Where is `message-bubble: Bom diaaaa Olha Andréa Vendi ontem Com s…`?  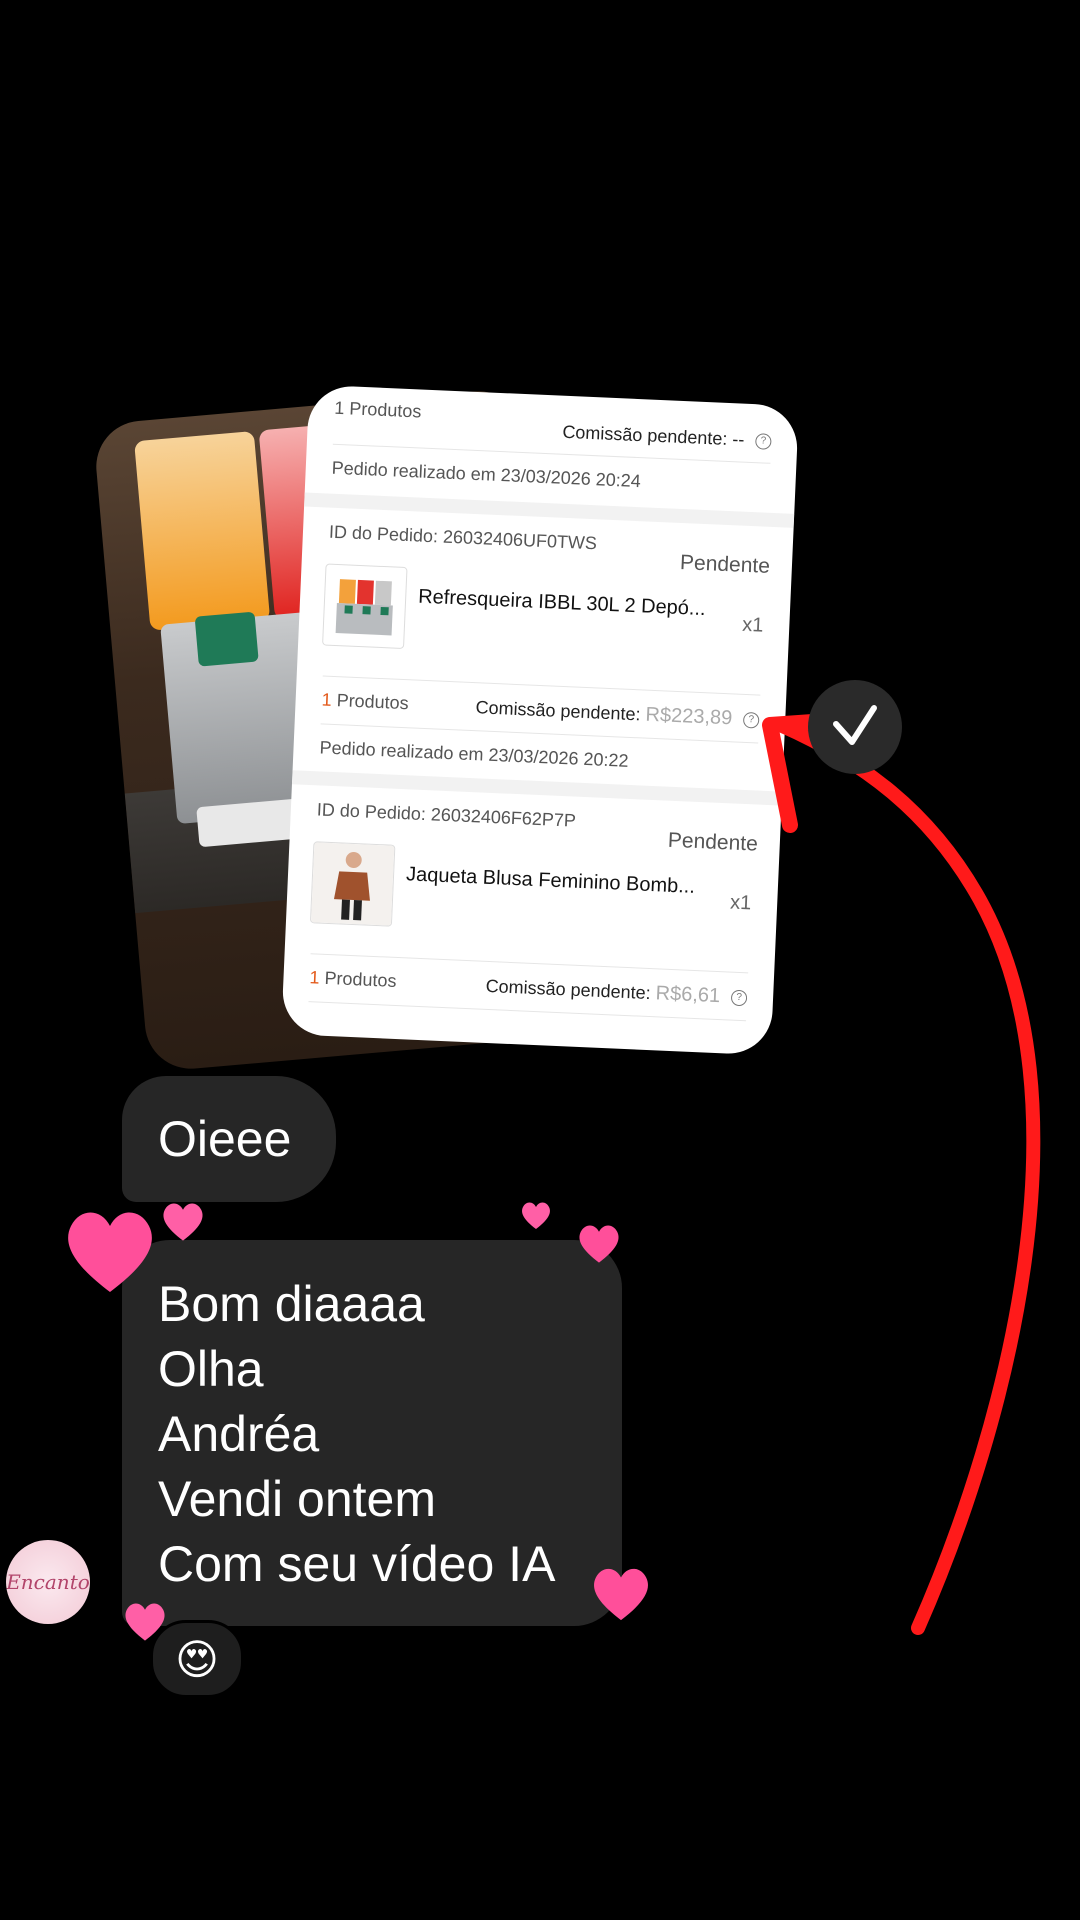 message-bubble: Bom diaaaa Olha Andréa Vendi ontem Com s… is located at coordinates (372, 1433).